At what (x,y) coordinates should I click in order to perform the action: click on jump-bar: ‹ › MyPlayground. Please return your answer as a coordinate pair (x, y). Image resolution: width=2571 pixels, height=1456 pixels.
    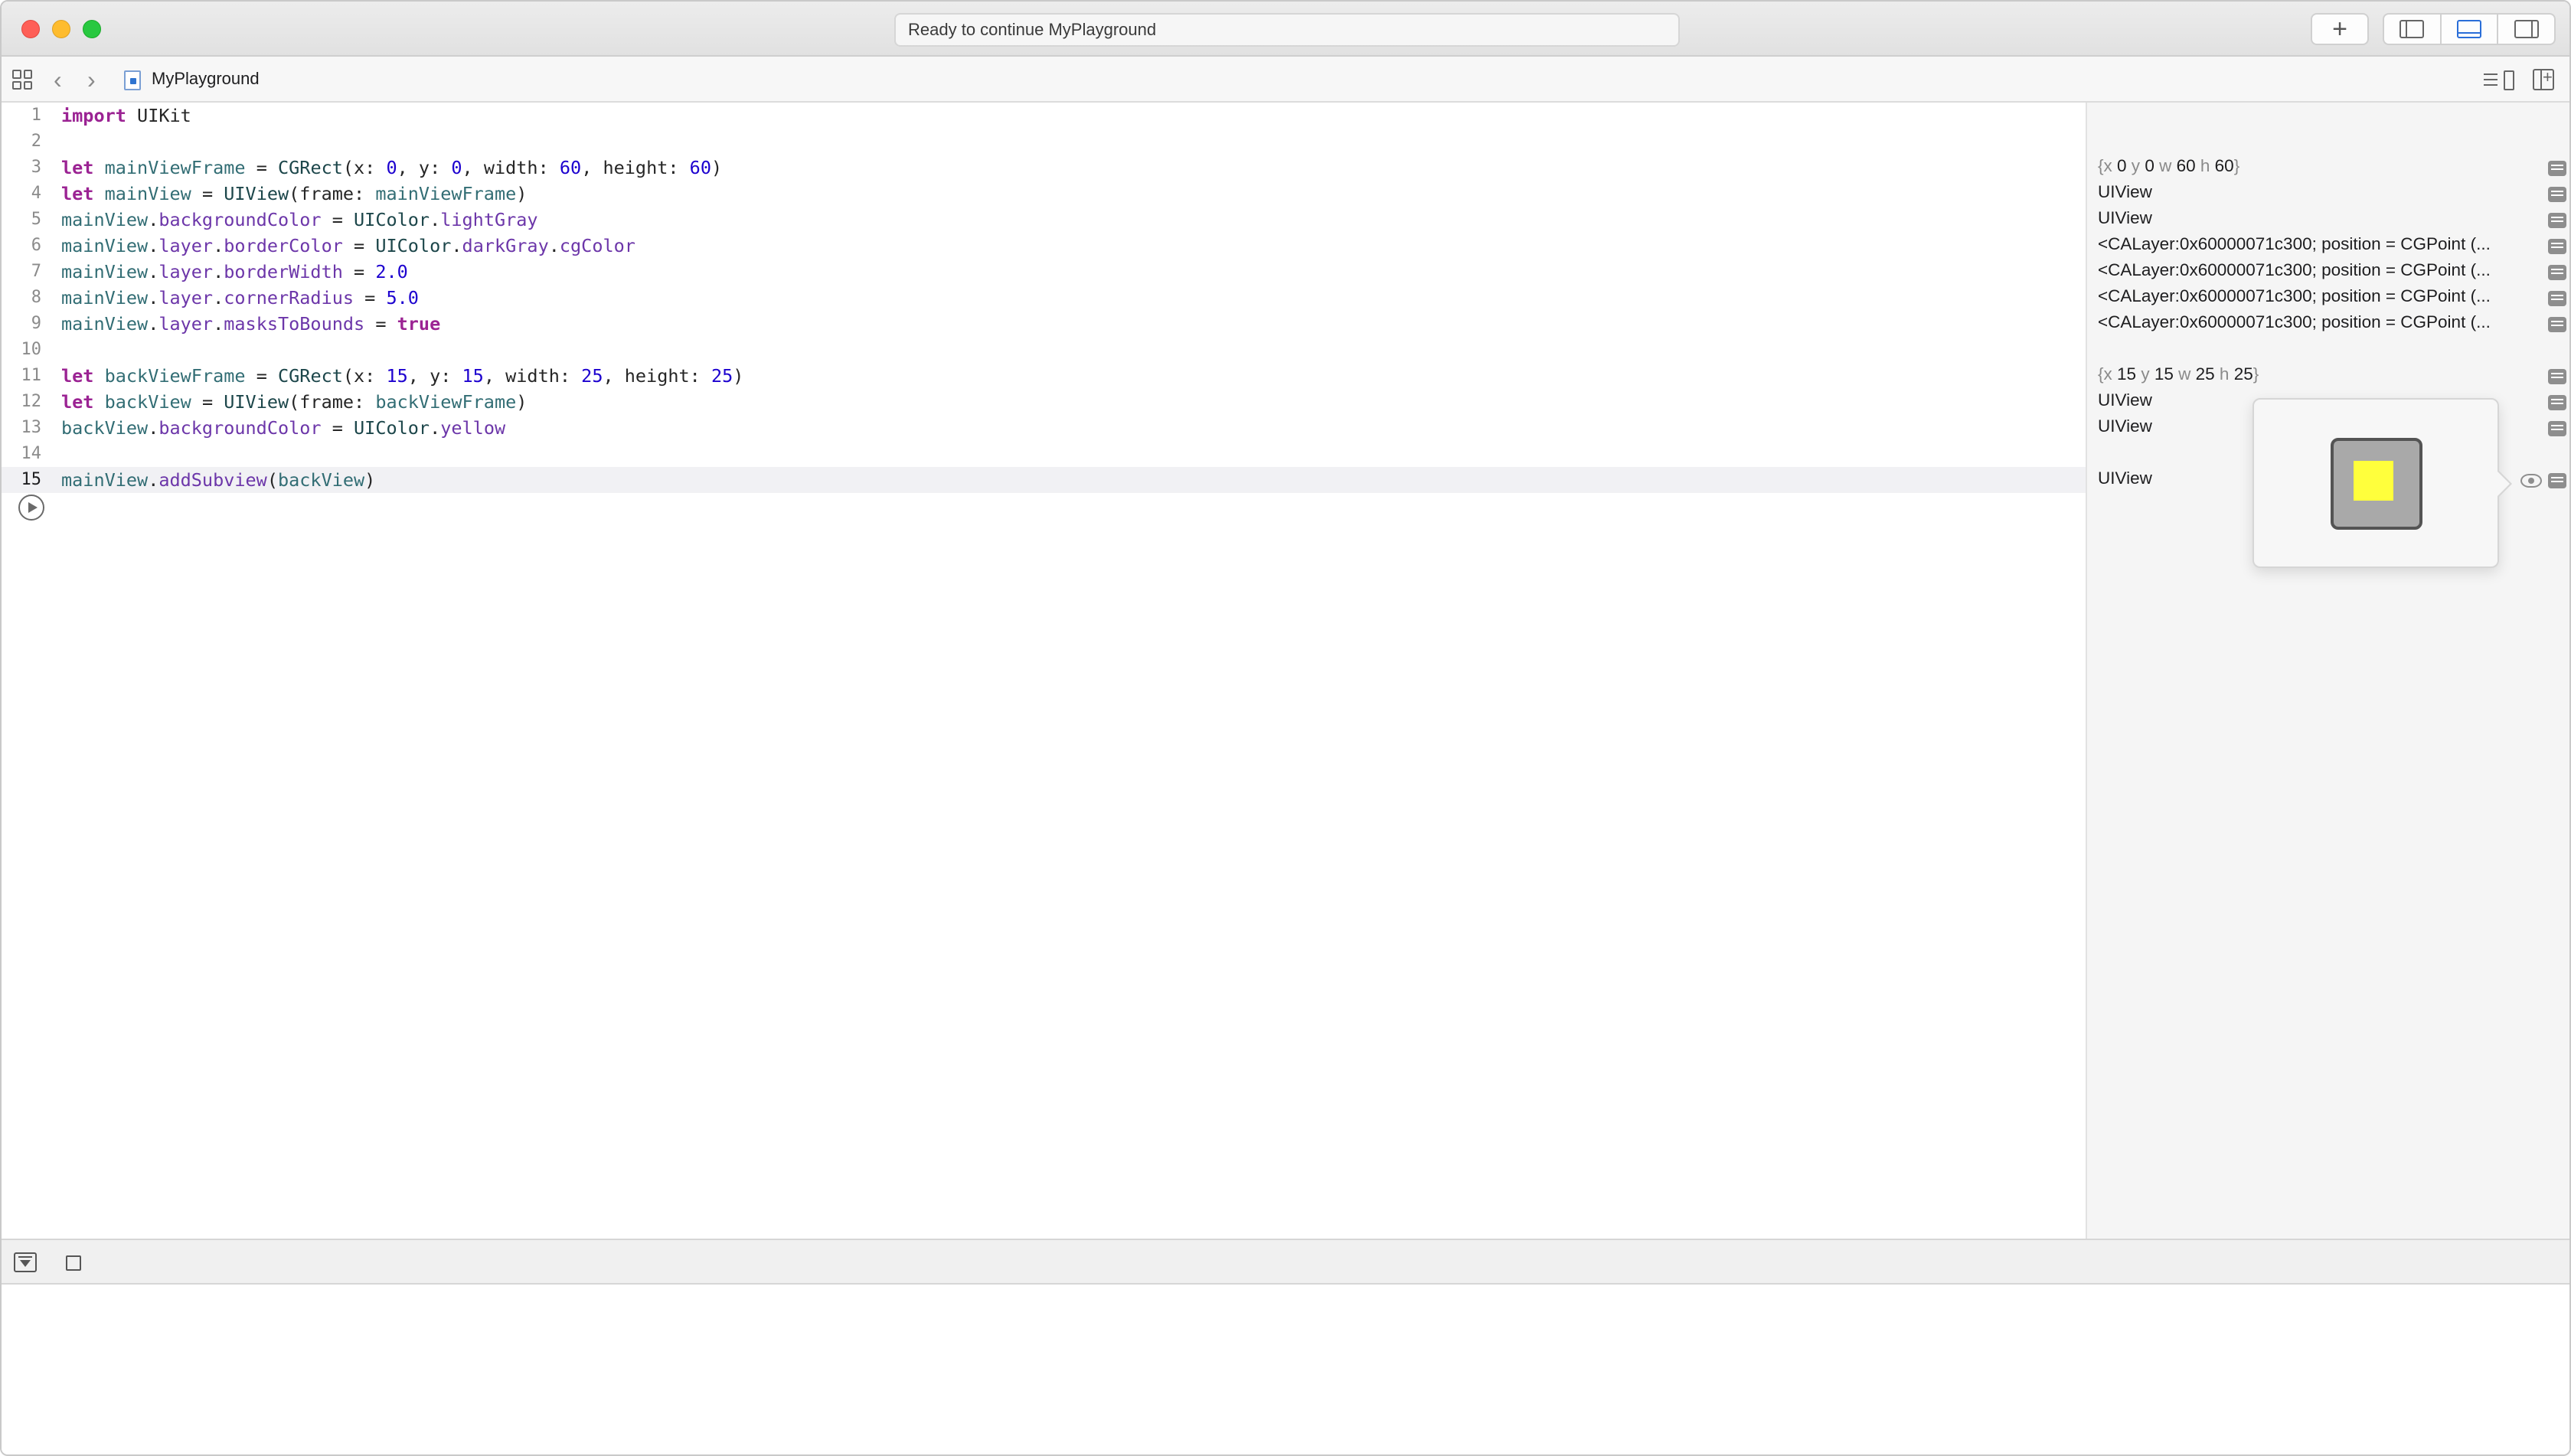
    Looking at the image, I should click on (1285, 80).